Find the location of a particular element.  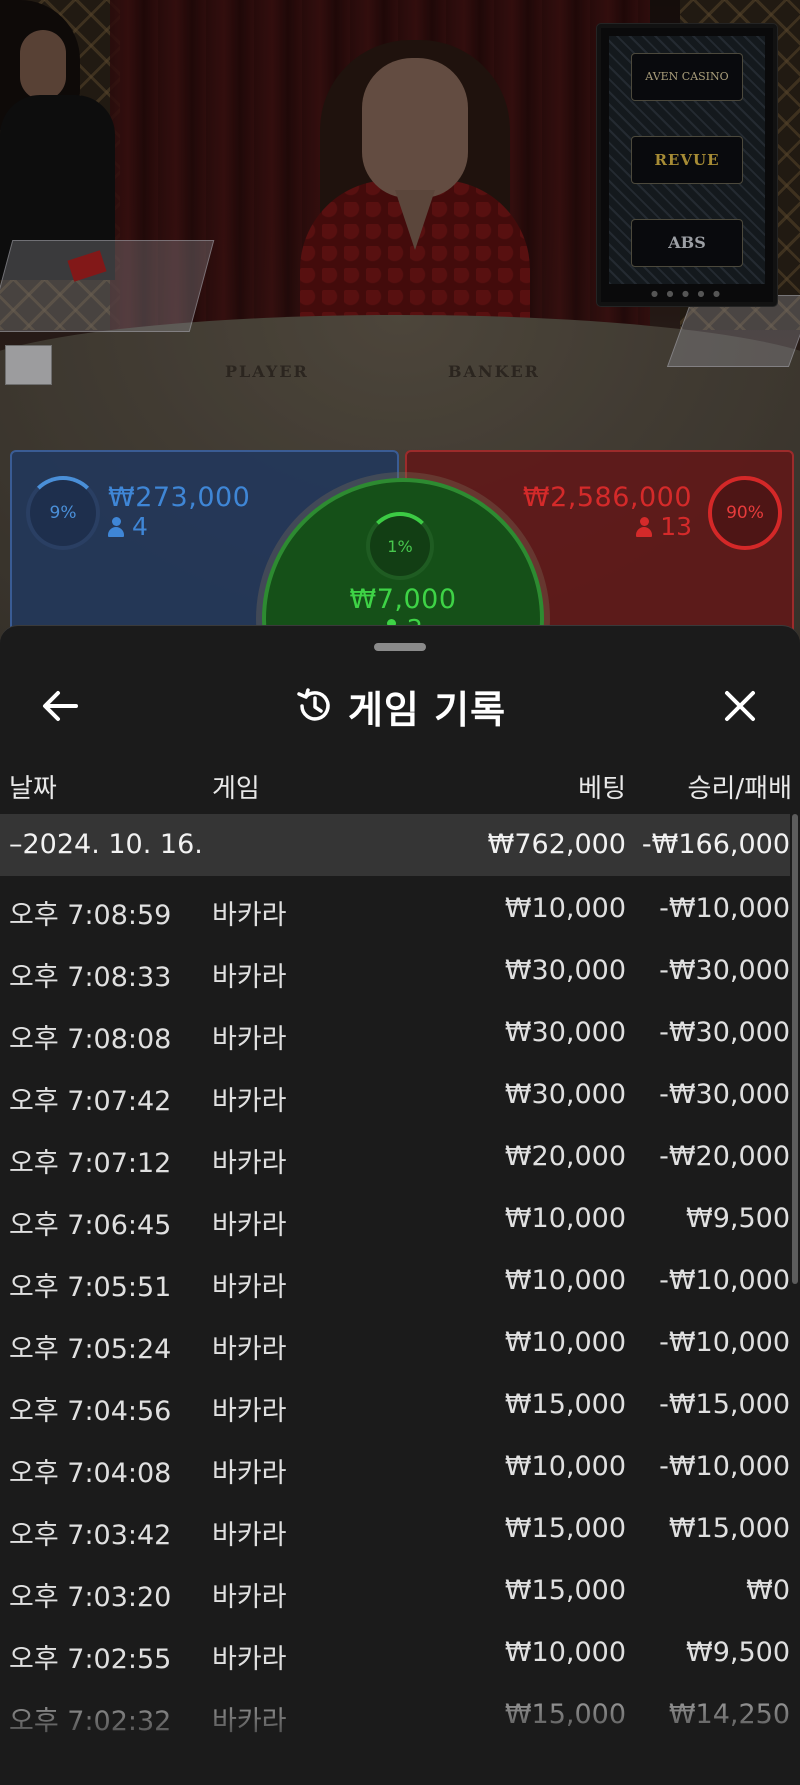

history-row: 오후 7:06:45 바카라 ₩10,000 ₩9,500 is located at coordinates (395, 1219).